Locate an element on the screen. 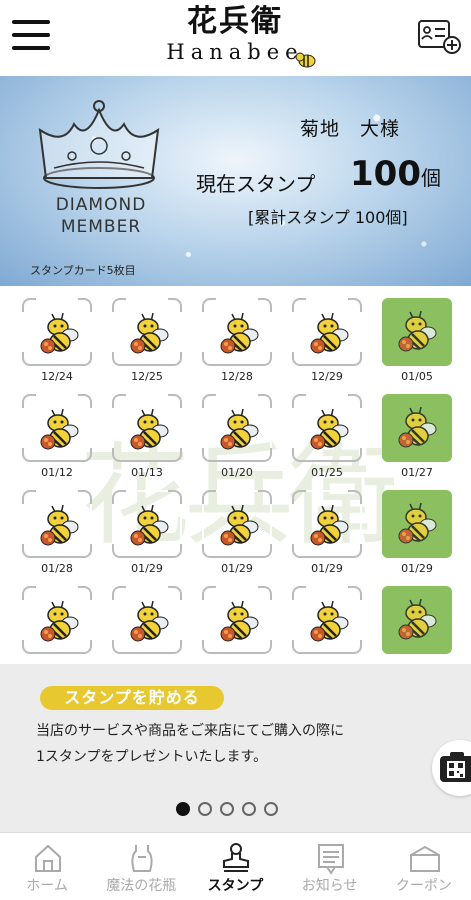 The width and height of the screenshot is (471, 900). info-description-line2: 1スタンプをプレゼントいたします。 is located at coordinates (152, 757).